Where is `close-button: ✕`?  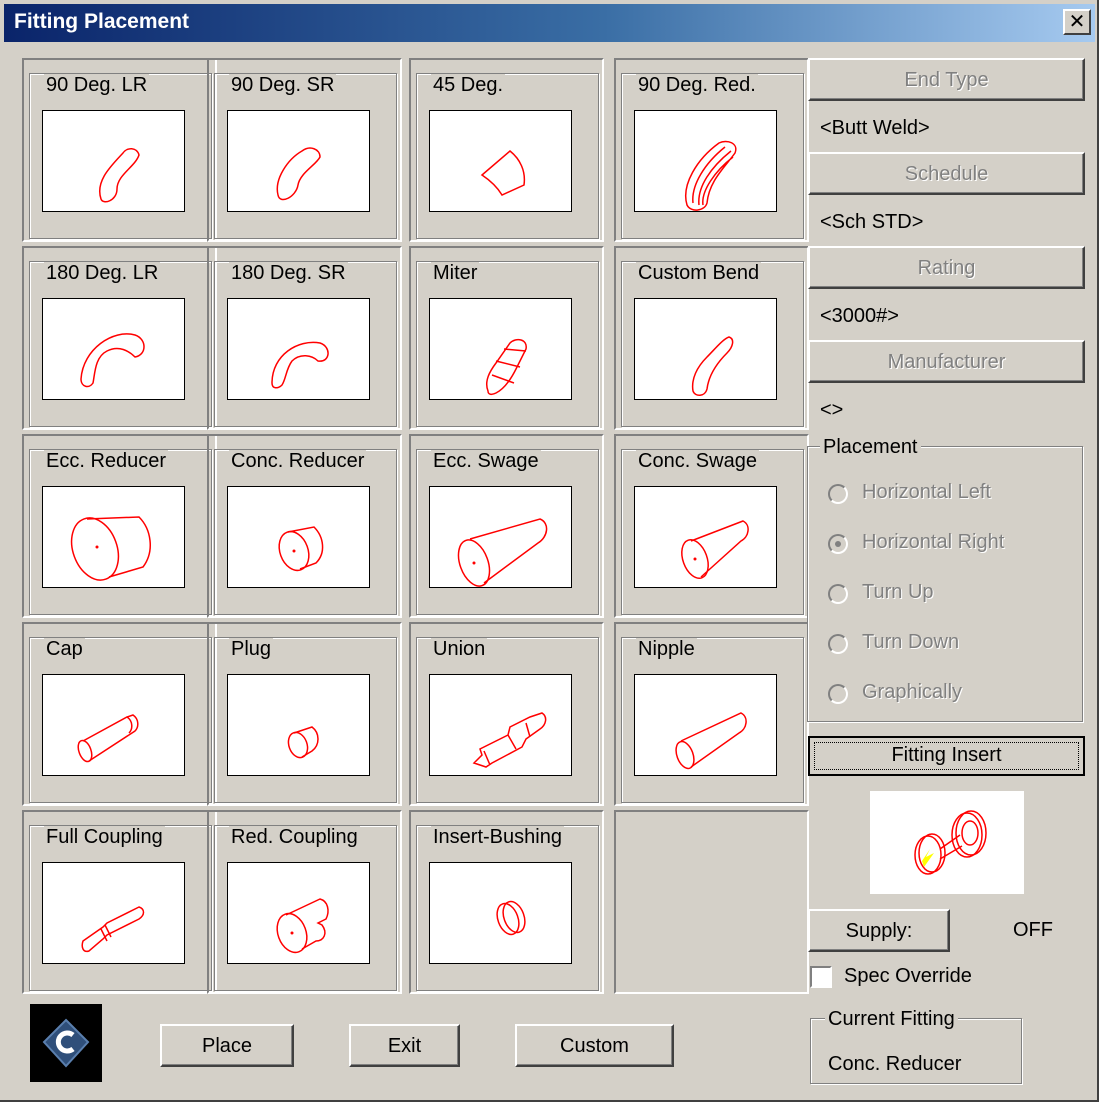 close-button: ✕ is located at coordinates (1077, 22).